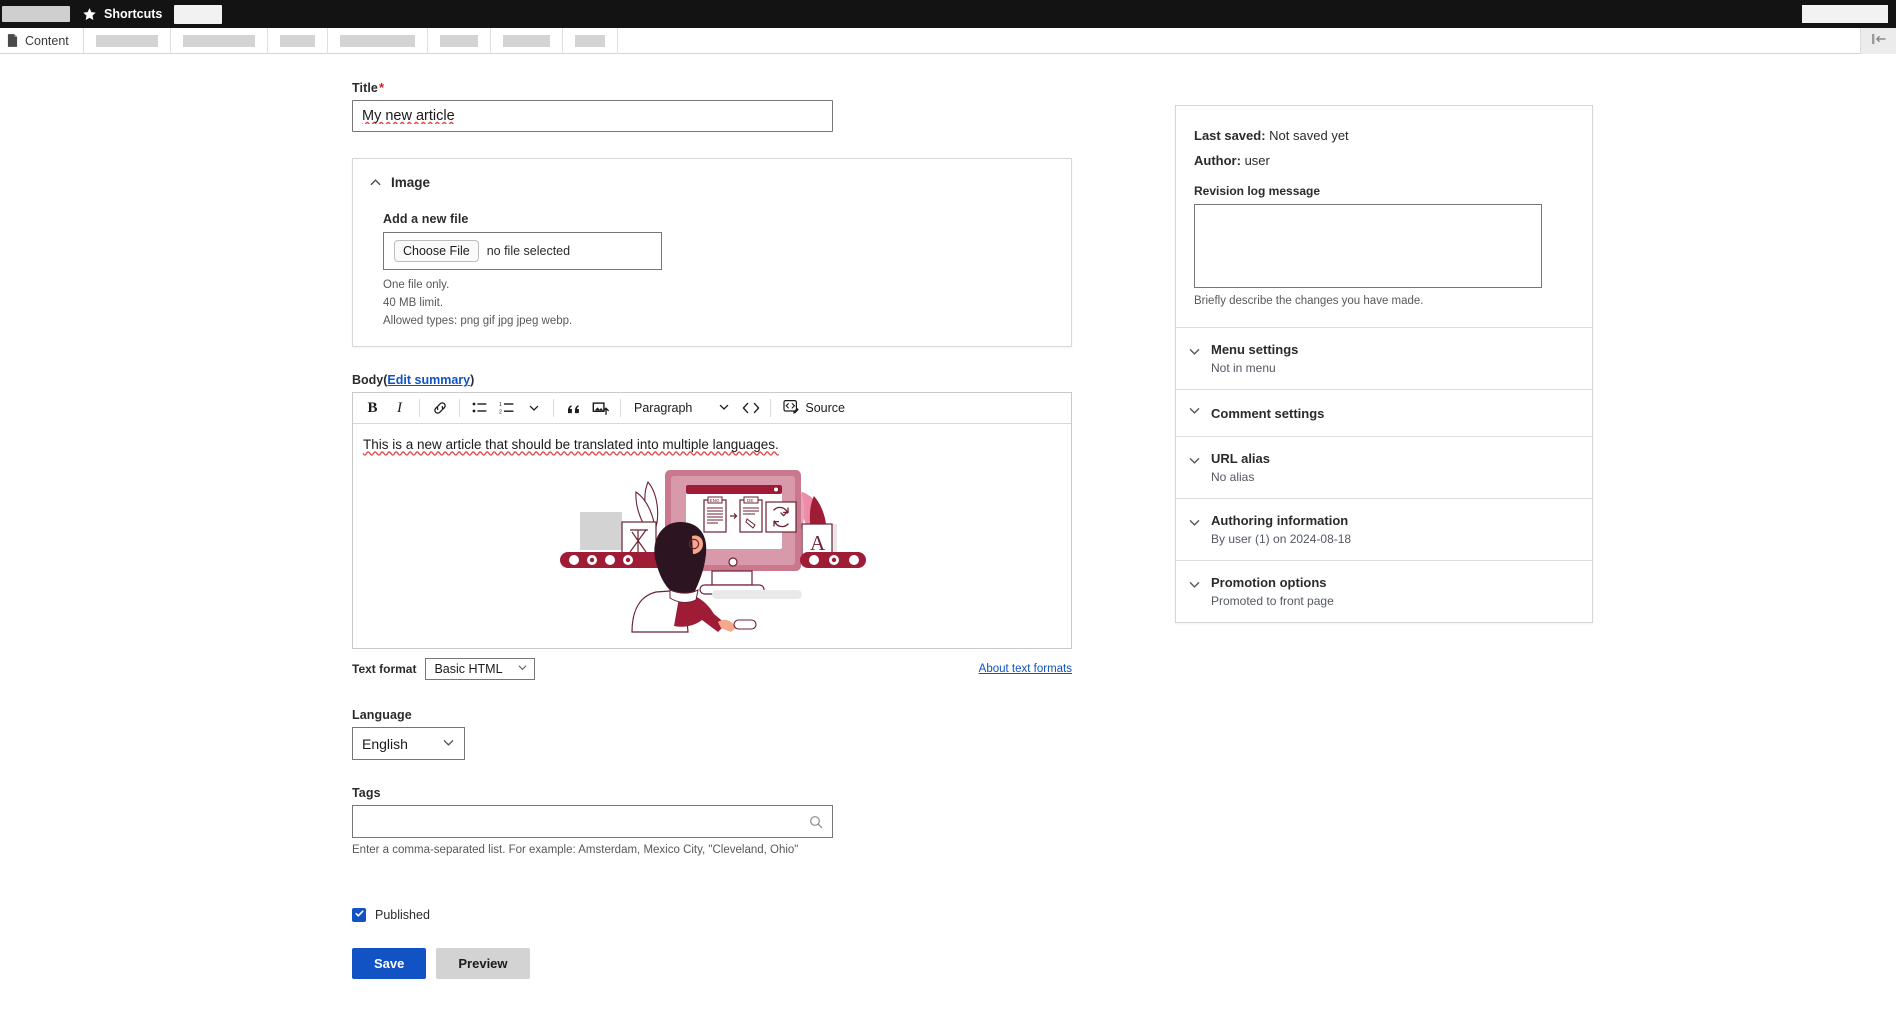  Describe the element at coordinates (483, 964) in the screenshot. I see `preview-button: Preview` at that location.